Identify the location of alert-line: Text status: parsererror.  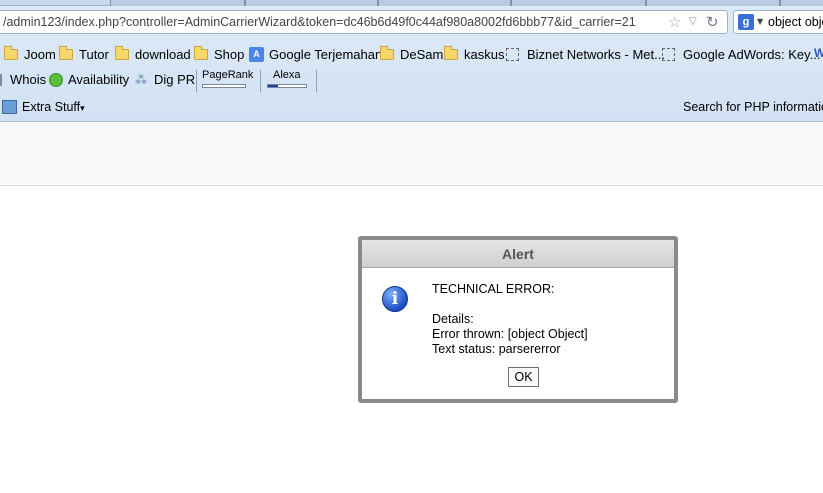
(496, 349).